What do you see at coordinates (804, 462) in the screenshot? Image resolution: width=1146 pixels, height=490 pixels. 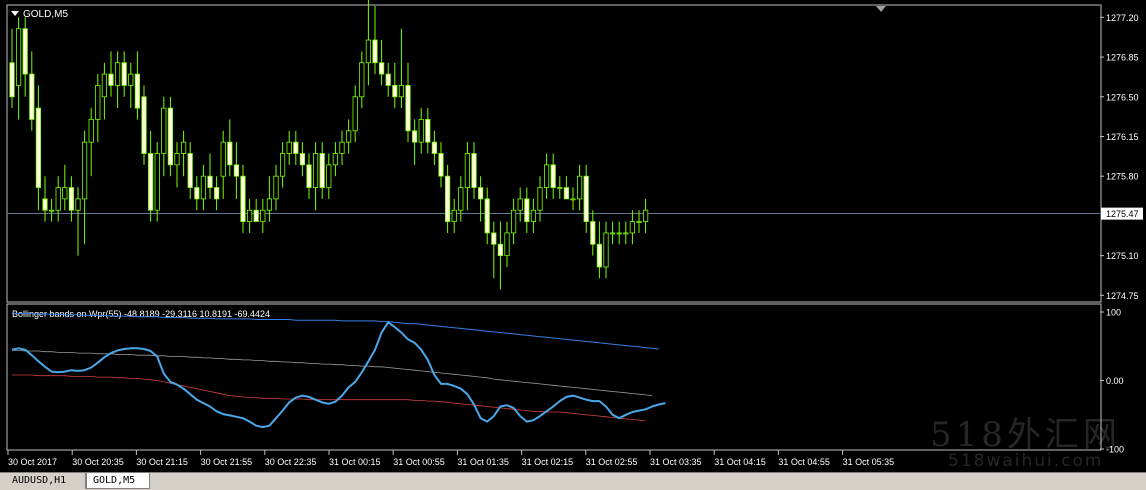 I see `time-tick-label: 31 Oct 04:55` at bounding box center [804, 462].